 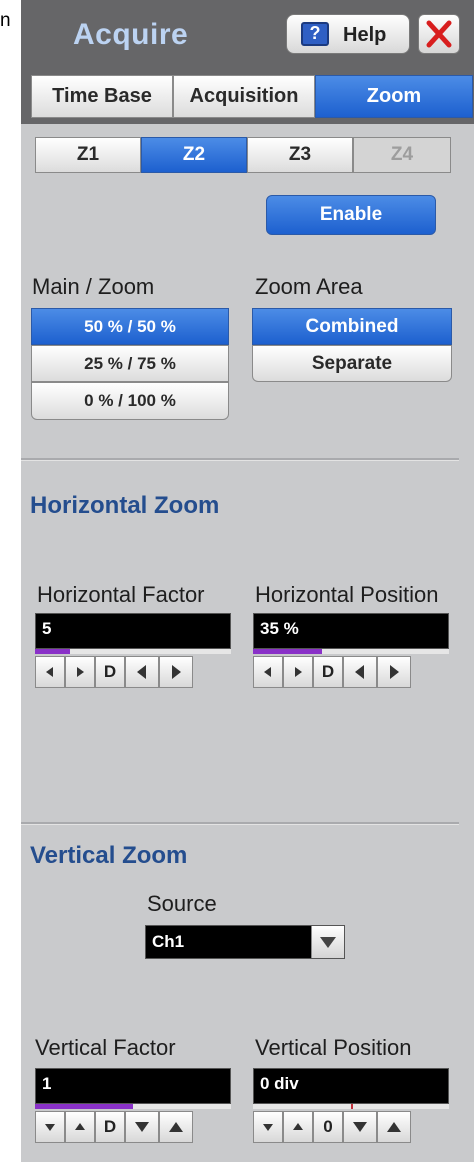 I want to click on horizontal-factor-controls: D, so click(x=114, y=672).